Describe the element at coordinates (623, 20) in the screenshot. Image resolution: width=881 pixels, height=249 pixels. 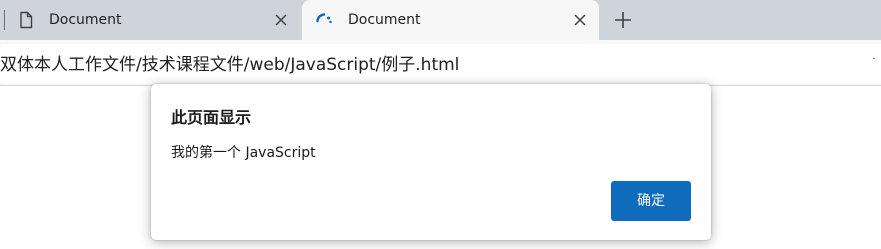
I see `new-tab-plus-icon` at that location.